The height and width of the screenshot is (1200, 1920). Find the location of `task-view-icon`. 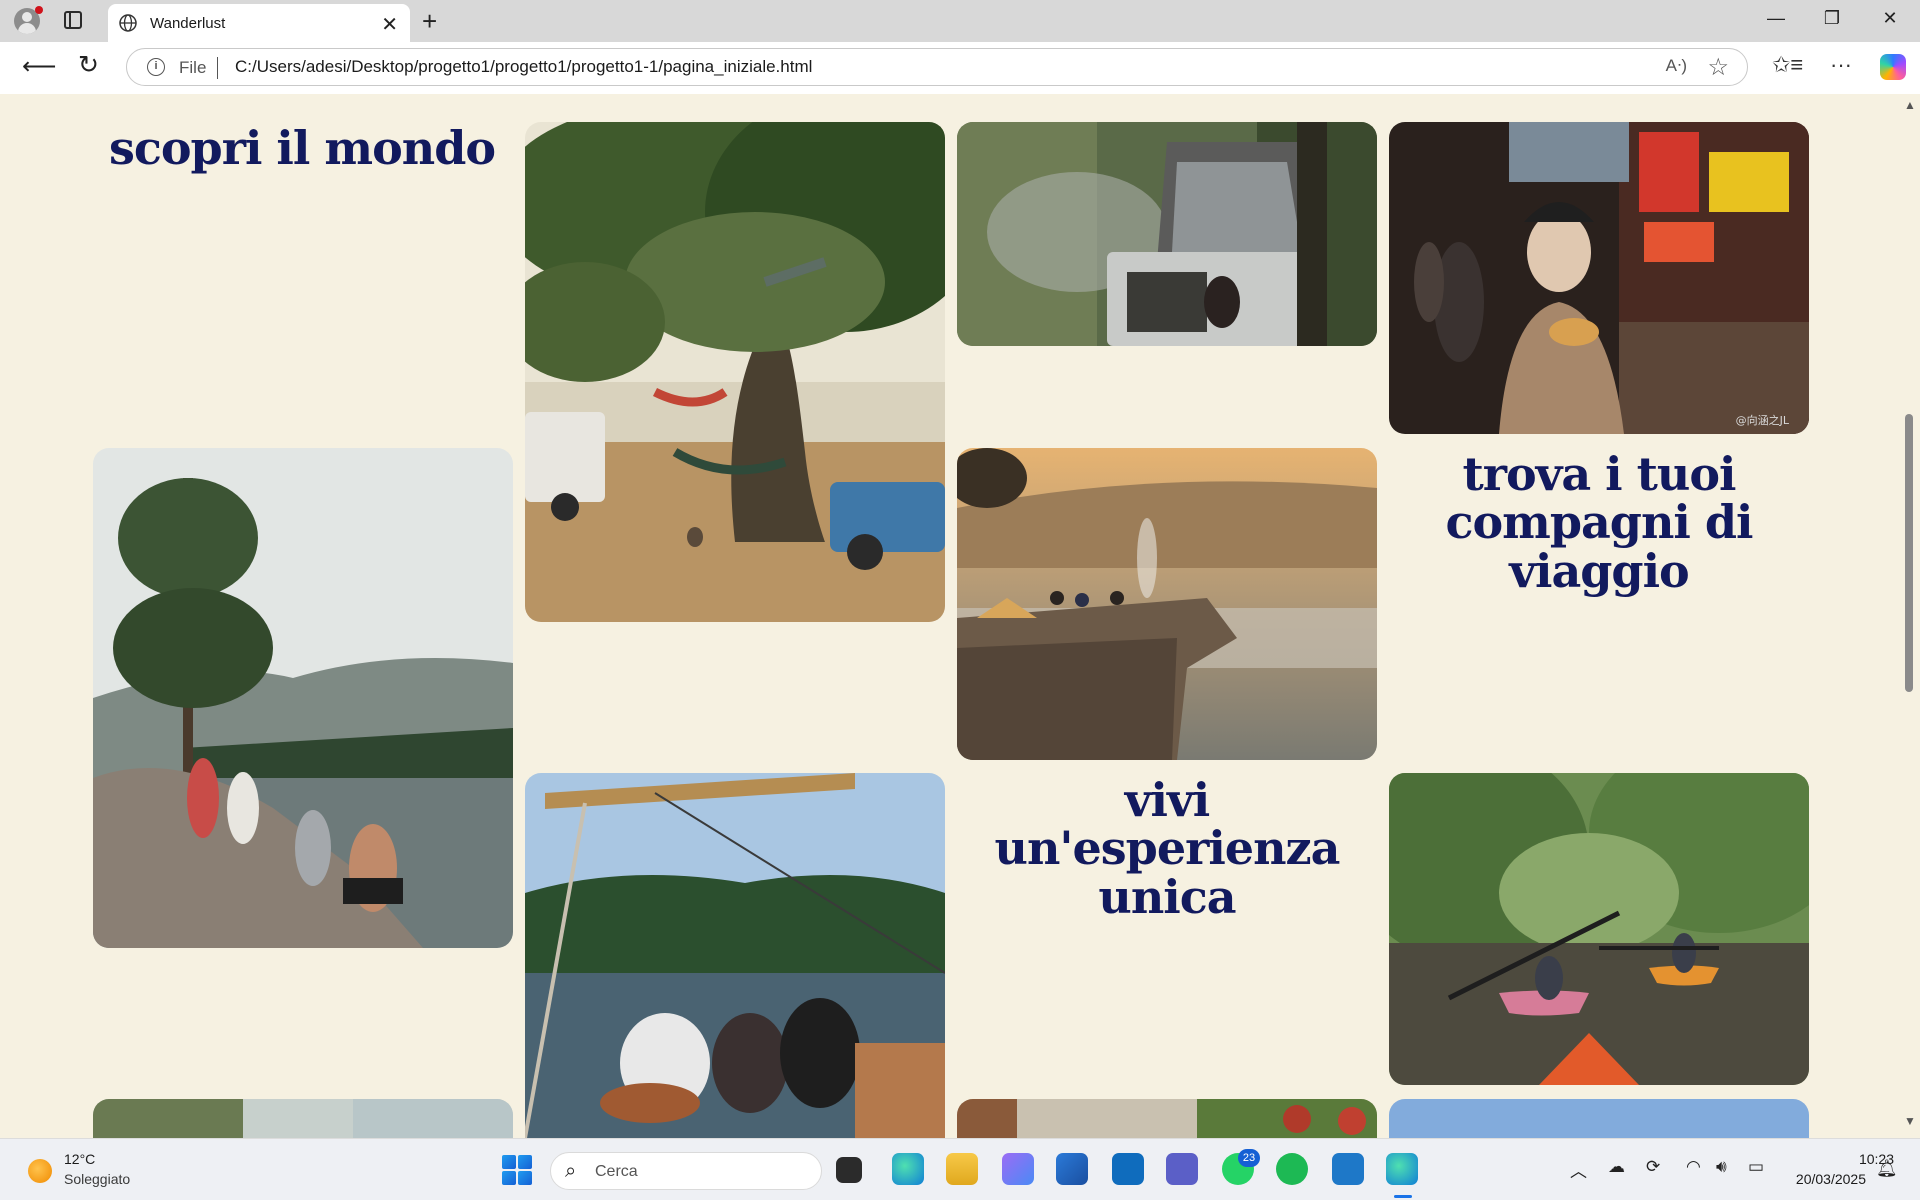

task-view-icon is located at coordinates (849, 1170).